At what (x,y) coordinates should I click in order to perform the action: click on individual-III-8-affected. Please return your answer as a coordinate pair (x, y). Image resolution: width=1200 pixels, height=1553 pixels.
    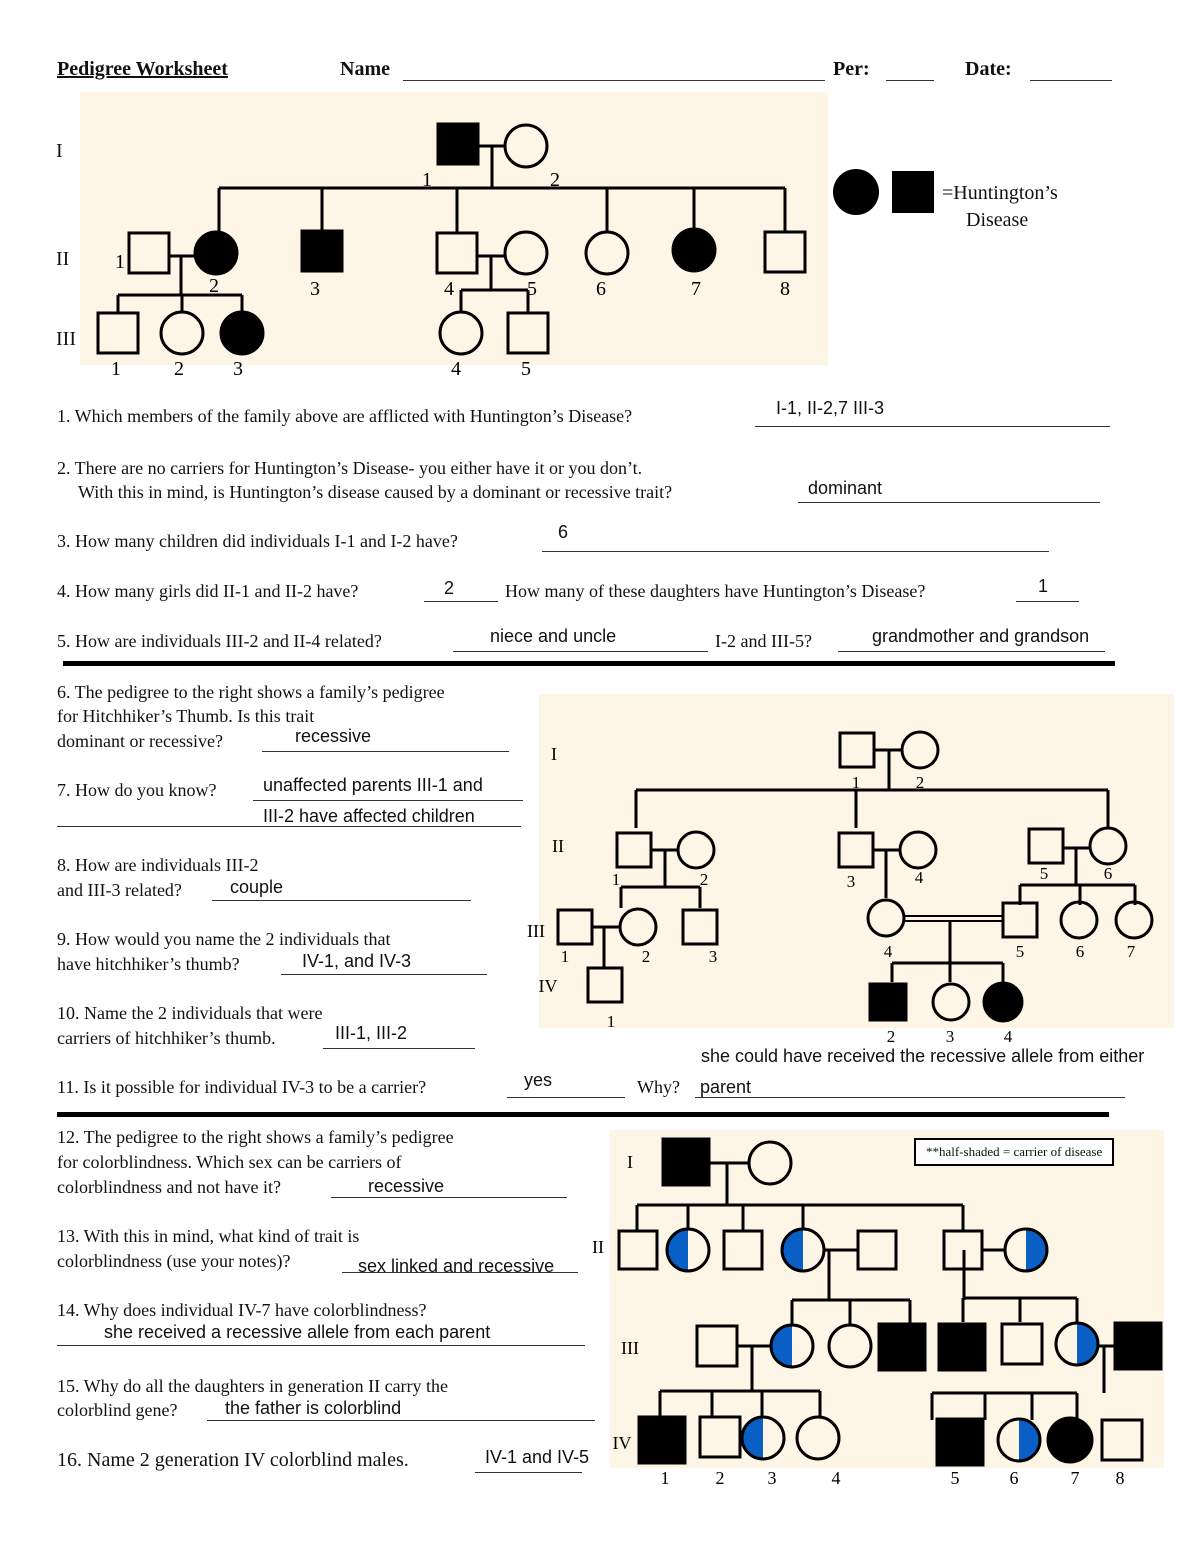
    Looking at the image, I should click on (1138, 1346).